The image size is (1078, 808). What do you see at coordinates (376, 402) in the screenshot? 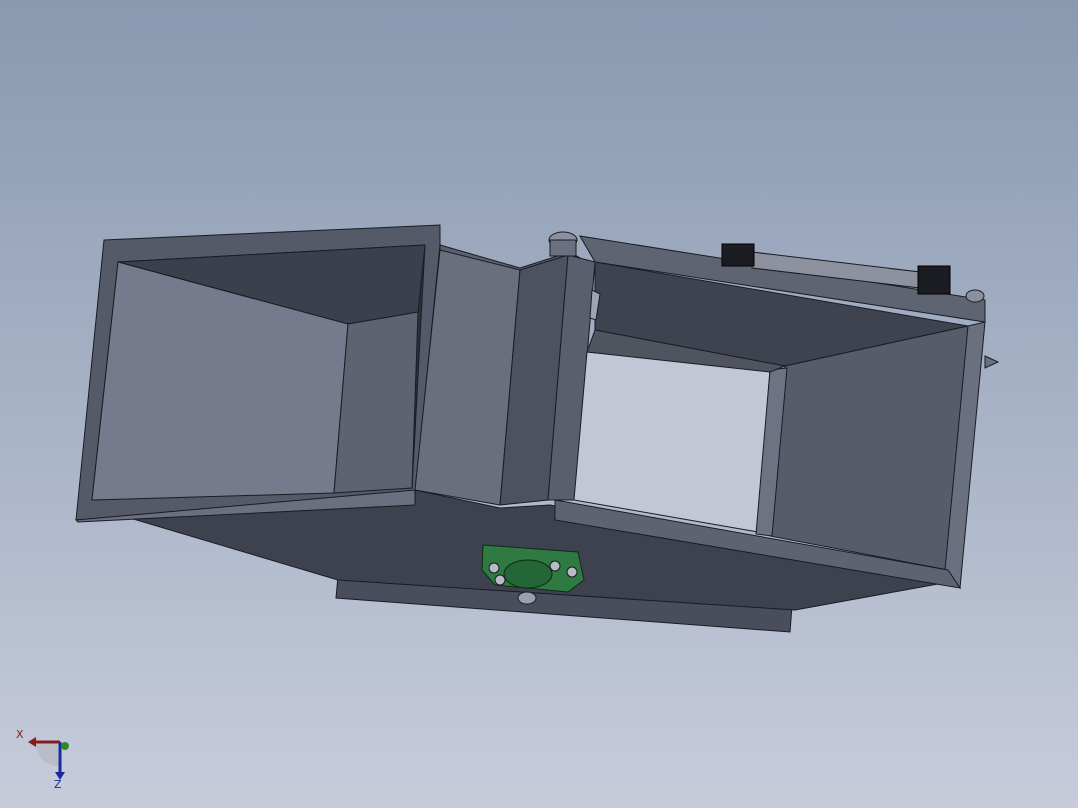
I see `left-inner-rightwall` at bounding box center [376, 402].